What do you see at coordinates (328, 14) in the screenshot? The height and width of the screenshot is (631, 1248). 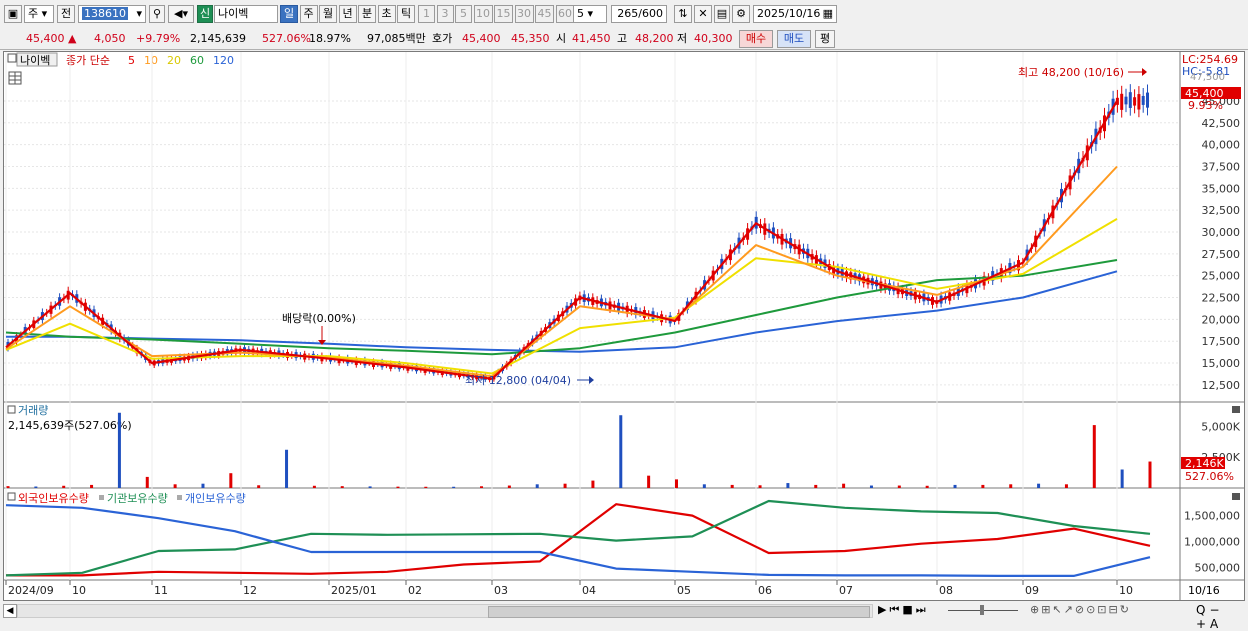 I see `period-tab-3: 월` at bounding box center [328, 14].